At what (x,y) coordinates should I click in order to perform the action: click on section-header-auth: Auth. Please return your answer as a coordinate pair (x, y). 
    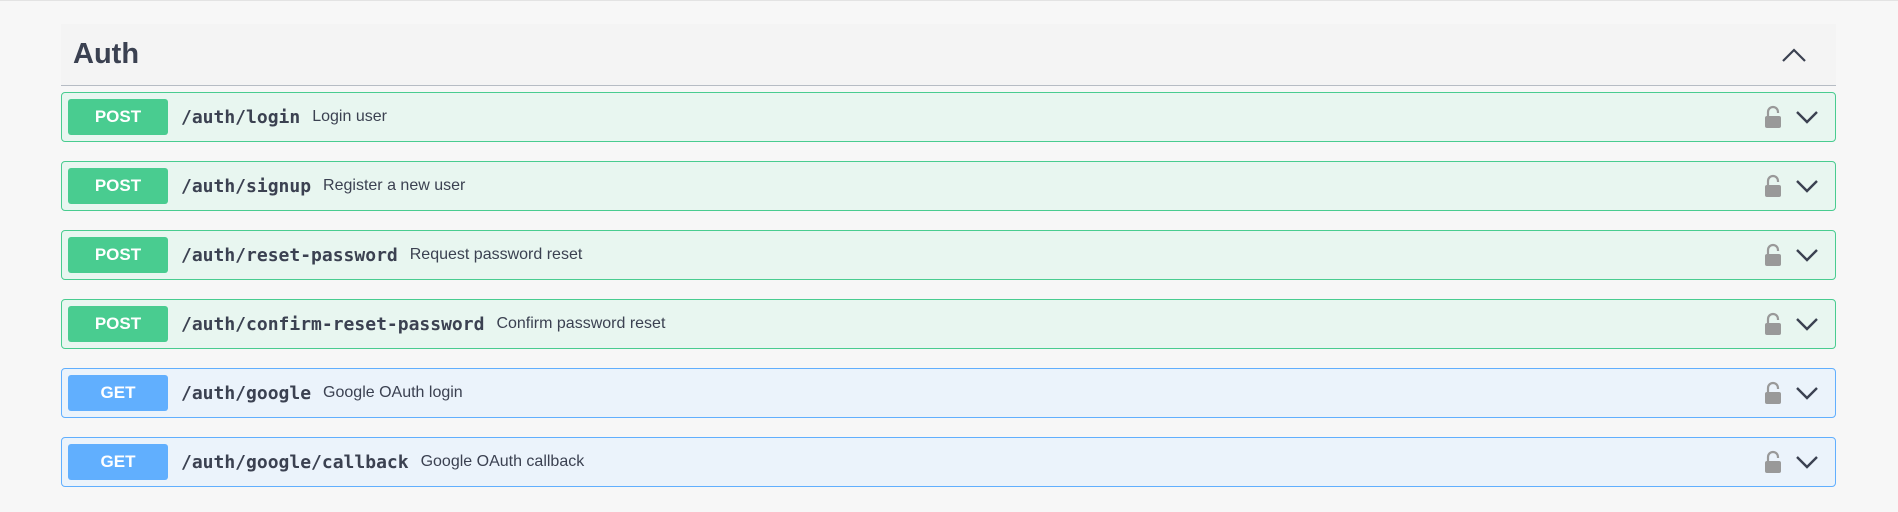
    Looking at the image, I should click on (948, 55).